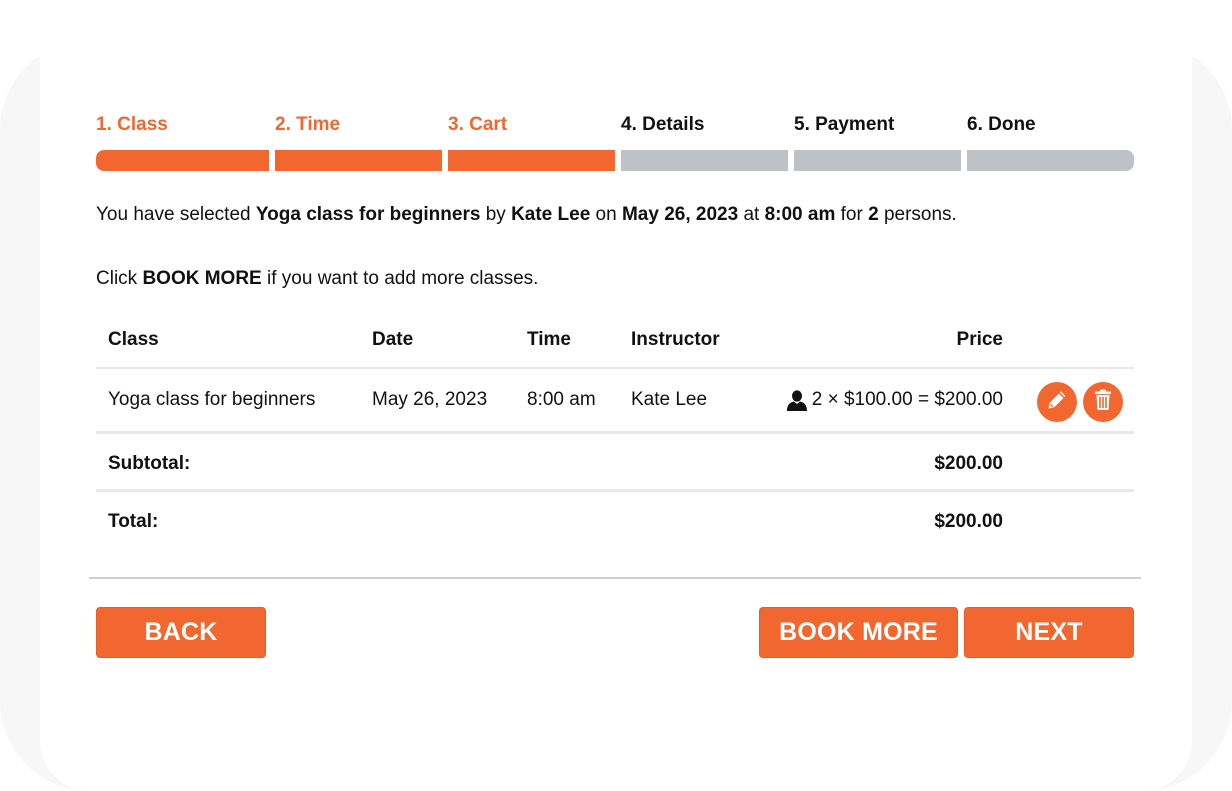 Image resolution: width=1232 pixels, height=791 pixels. What do you see at coordinates (551, 214) in the screenshot?
I see `summary-instructor: Kate Lee` at bounding box center [551, 214].